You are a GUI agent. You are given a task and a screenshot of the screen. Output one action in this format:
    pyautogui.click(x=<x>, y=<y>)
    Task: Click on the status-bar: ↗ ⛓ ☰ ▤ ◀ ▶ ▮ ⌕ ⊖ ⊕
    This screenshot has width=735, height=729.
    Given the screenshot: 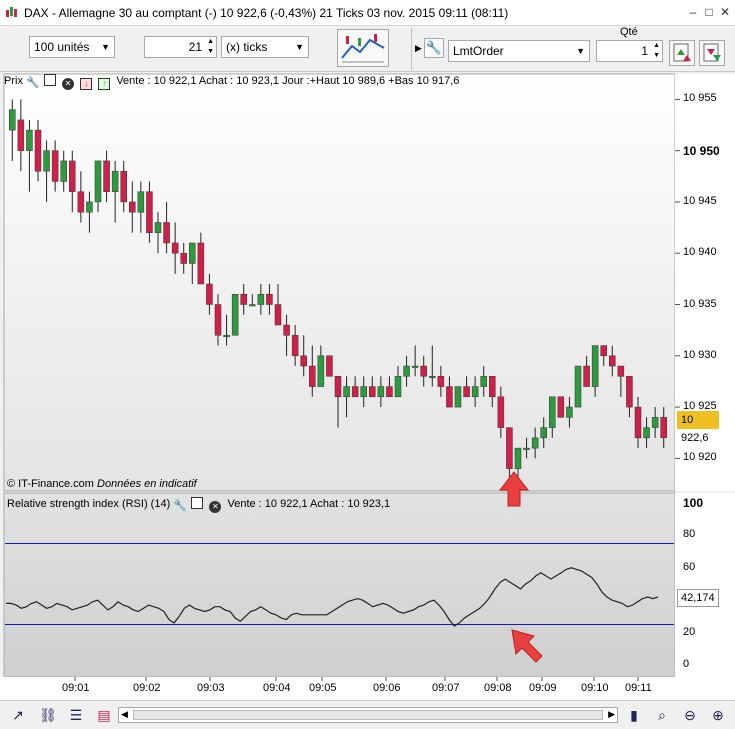 What is the action you would take?
    pyautogui.click(x=367, y=714)
    